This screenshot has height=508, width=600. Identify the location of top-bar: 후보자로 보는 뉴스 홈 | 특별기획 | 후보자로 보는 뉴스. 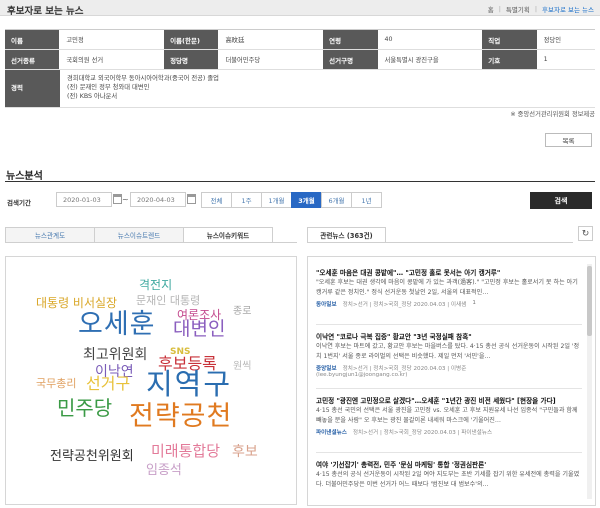
(300, 8).